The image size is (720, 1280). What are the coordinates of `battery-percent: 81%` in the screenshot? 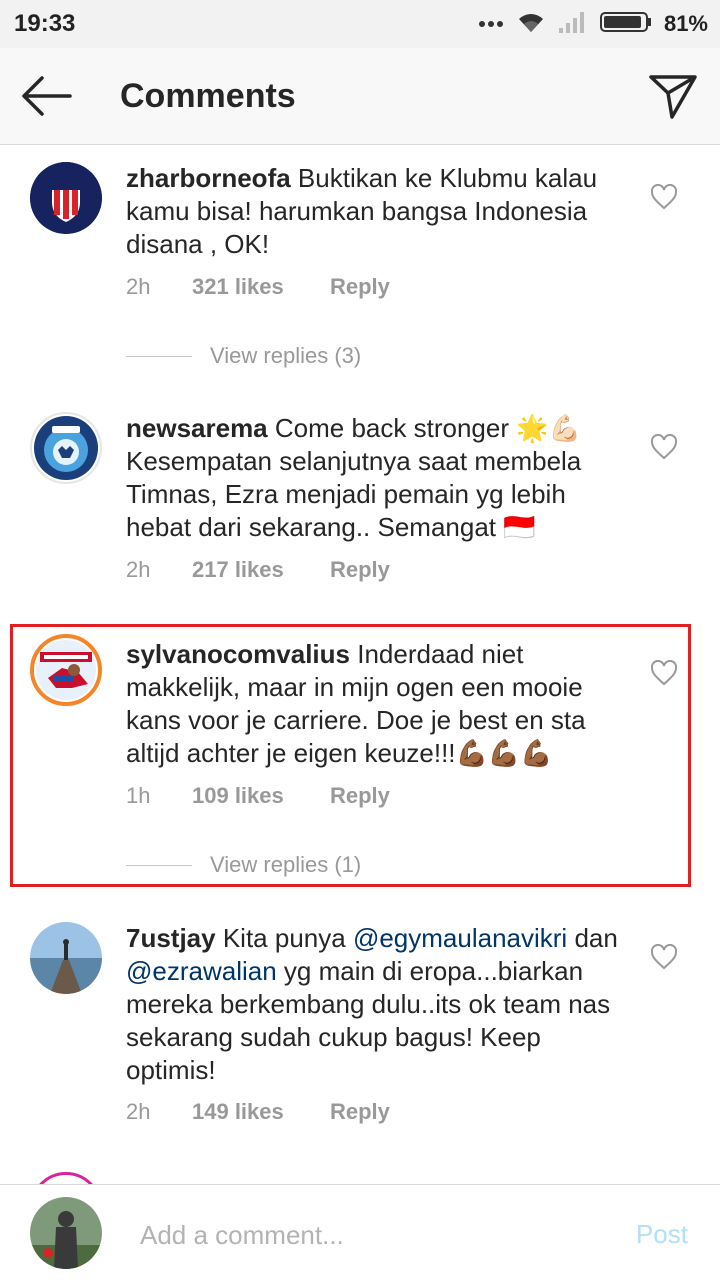 It's located at (685, 23).